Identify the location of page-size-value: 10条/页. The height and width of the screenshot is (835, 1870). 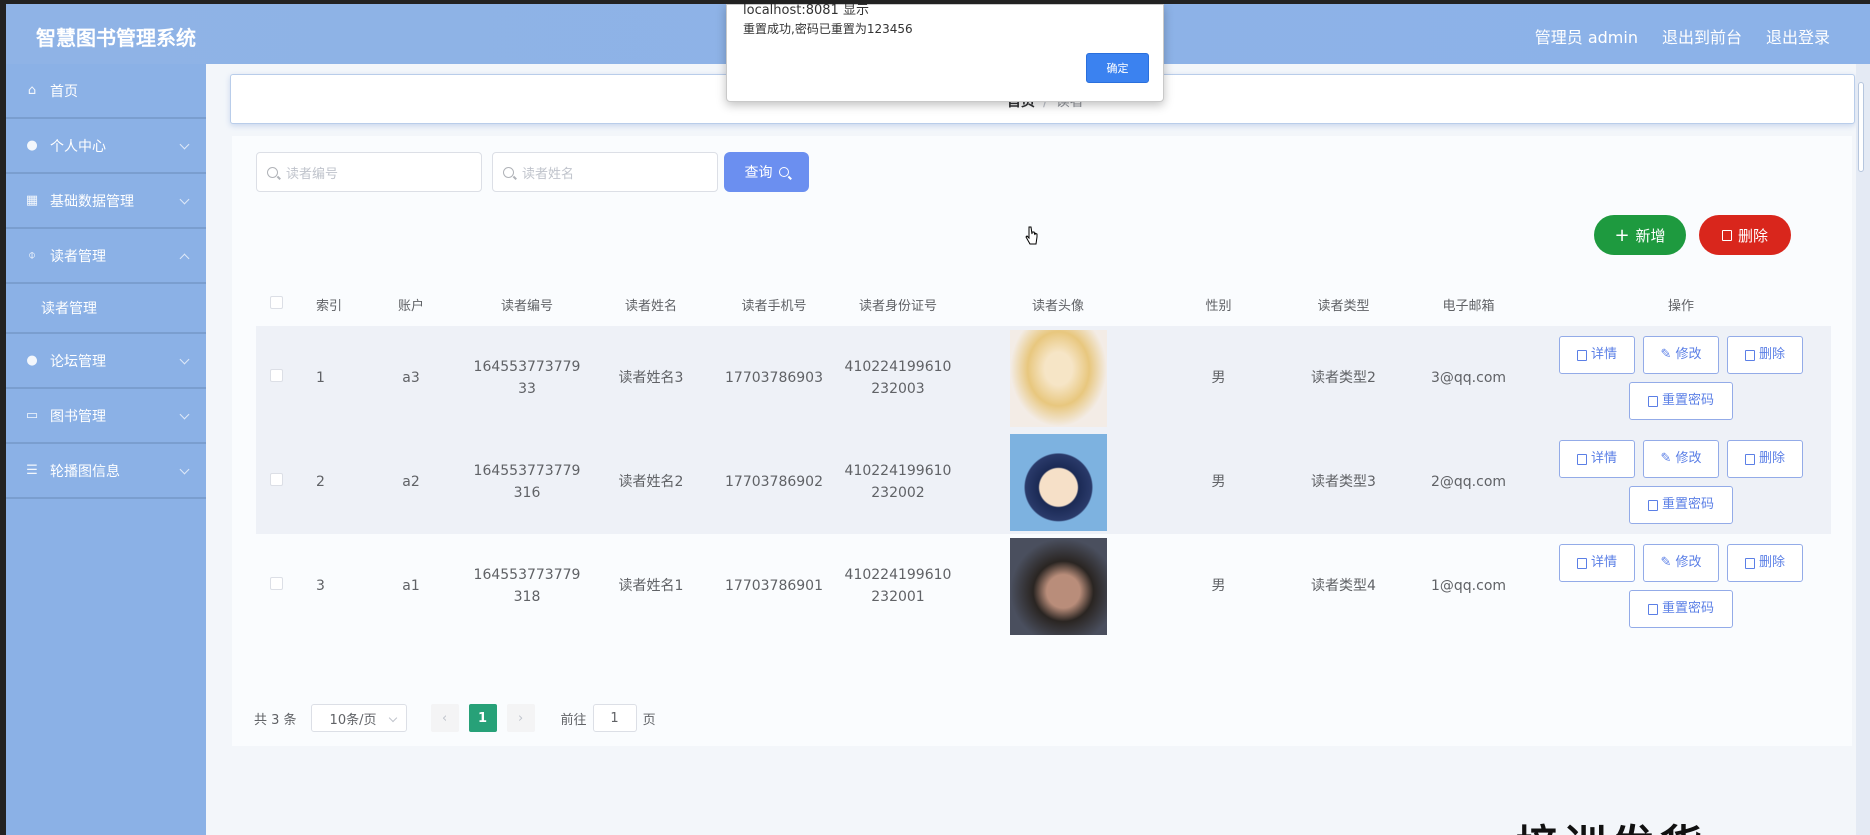
(353, 720).